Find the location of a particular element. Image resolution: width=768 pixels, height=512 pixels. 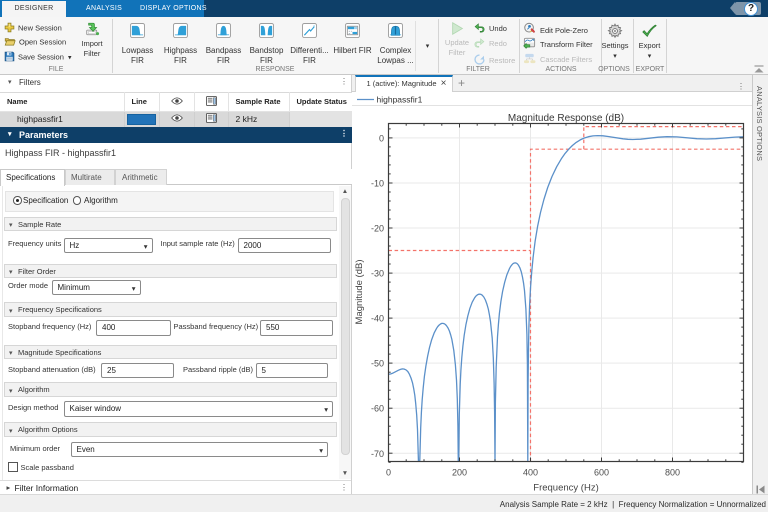

svg-text: 600 is located at coordinates (601, 473).